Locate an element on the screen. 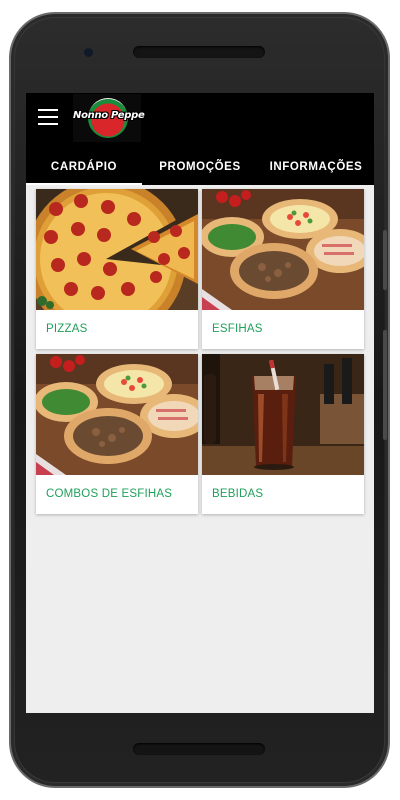  restaurant-logo: Nonno Peppe is located at coordinates (109, 118).